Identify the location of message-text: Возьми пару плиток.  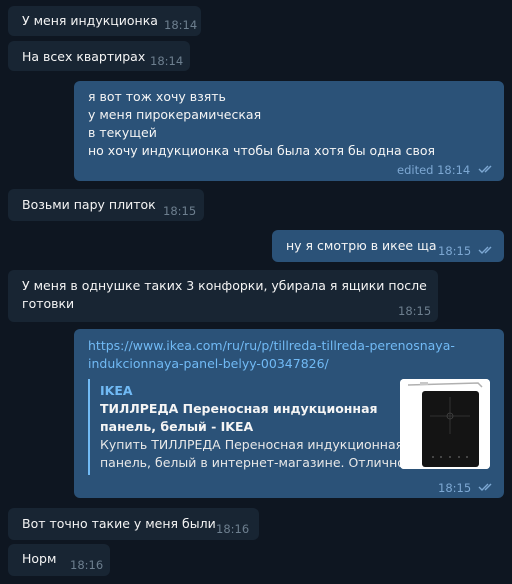
(89, 204).